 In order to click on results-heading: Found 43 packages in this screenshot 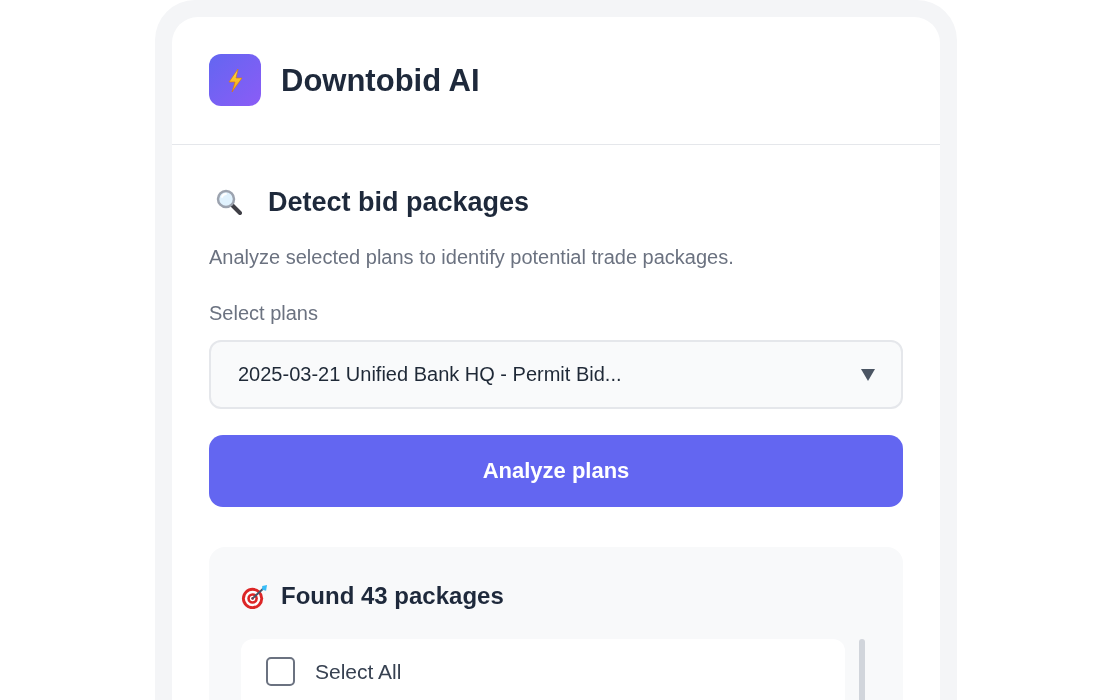, I will do `click(392, 596)`.